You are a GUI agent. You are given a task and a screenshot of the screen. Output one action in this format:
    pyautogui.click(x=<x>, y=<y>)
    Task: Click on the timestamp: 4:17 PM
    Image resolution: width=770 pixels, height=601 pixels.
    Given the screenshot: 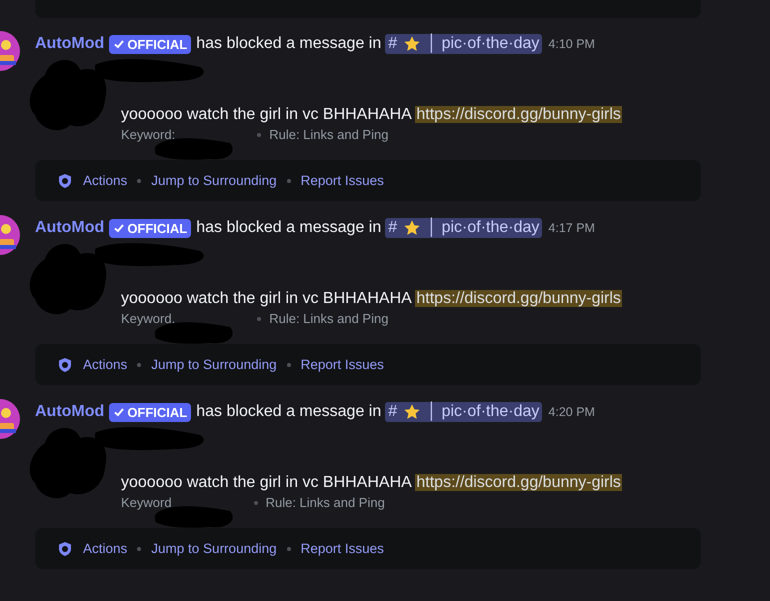 What is the action you would take?
    pyautogui.click(x=571, y=228)
    